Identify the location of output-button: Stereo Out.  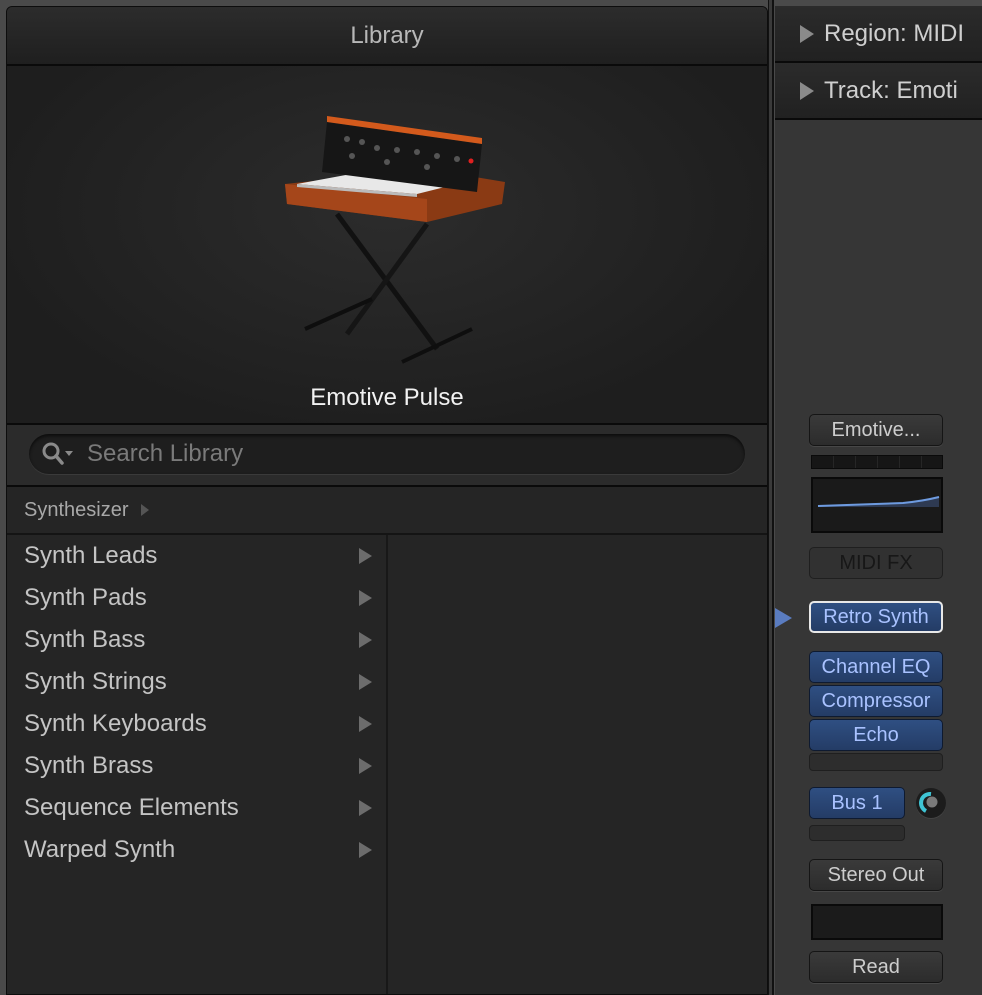
(876, 875).